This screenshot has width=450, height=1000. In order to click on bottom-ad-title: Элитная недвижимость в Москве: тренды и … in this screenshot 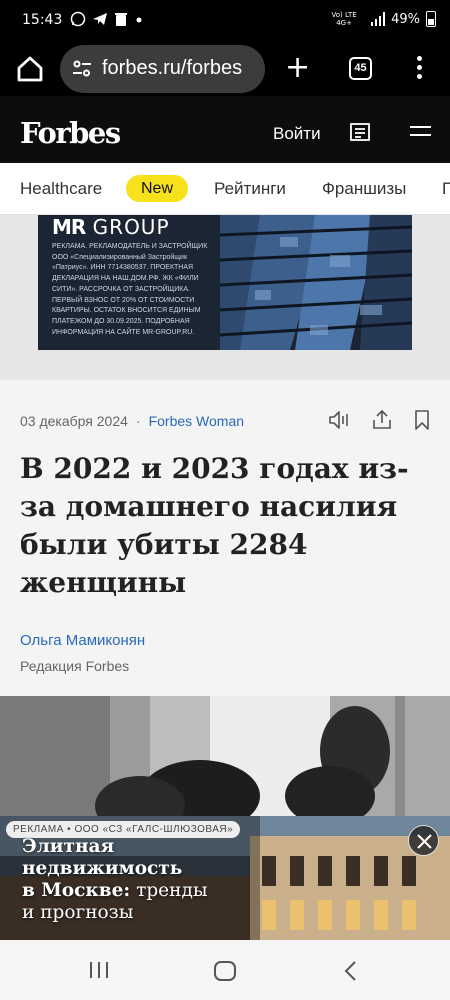, I will do `click(115, 879)`.